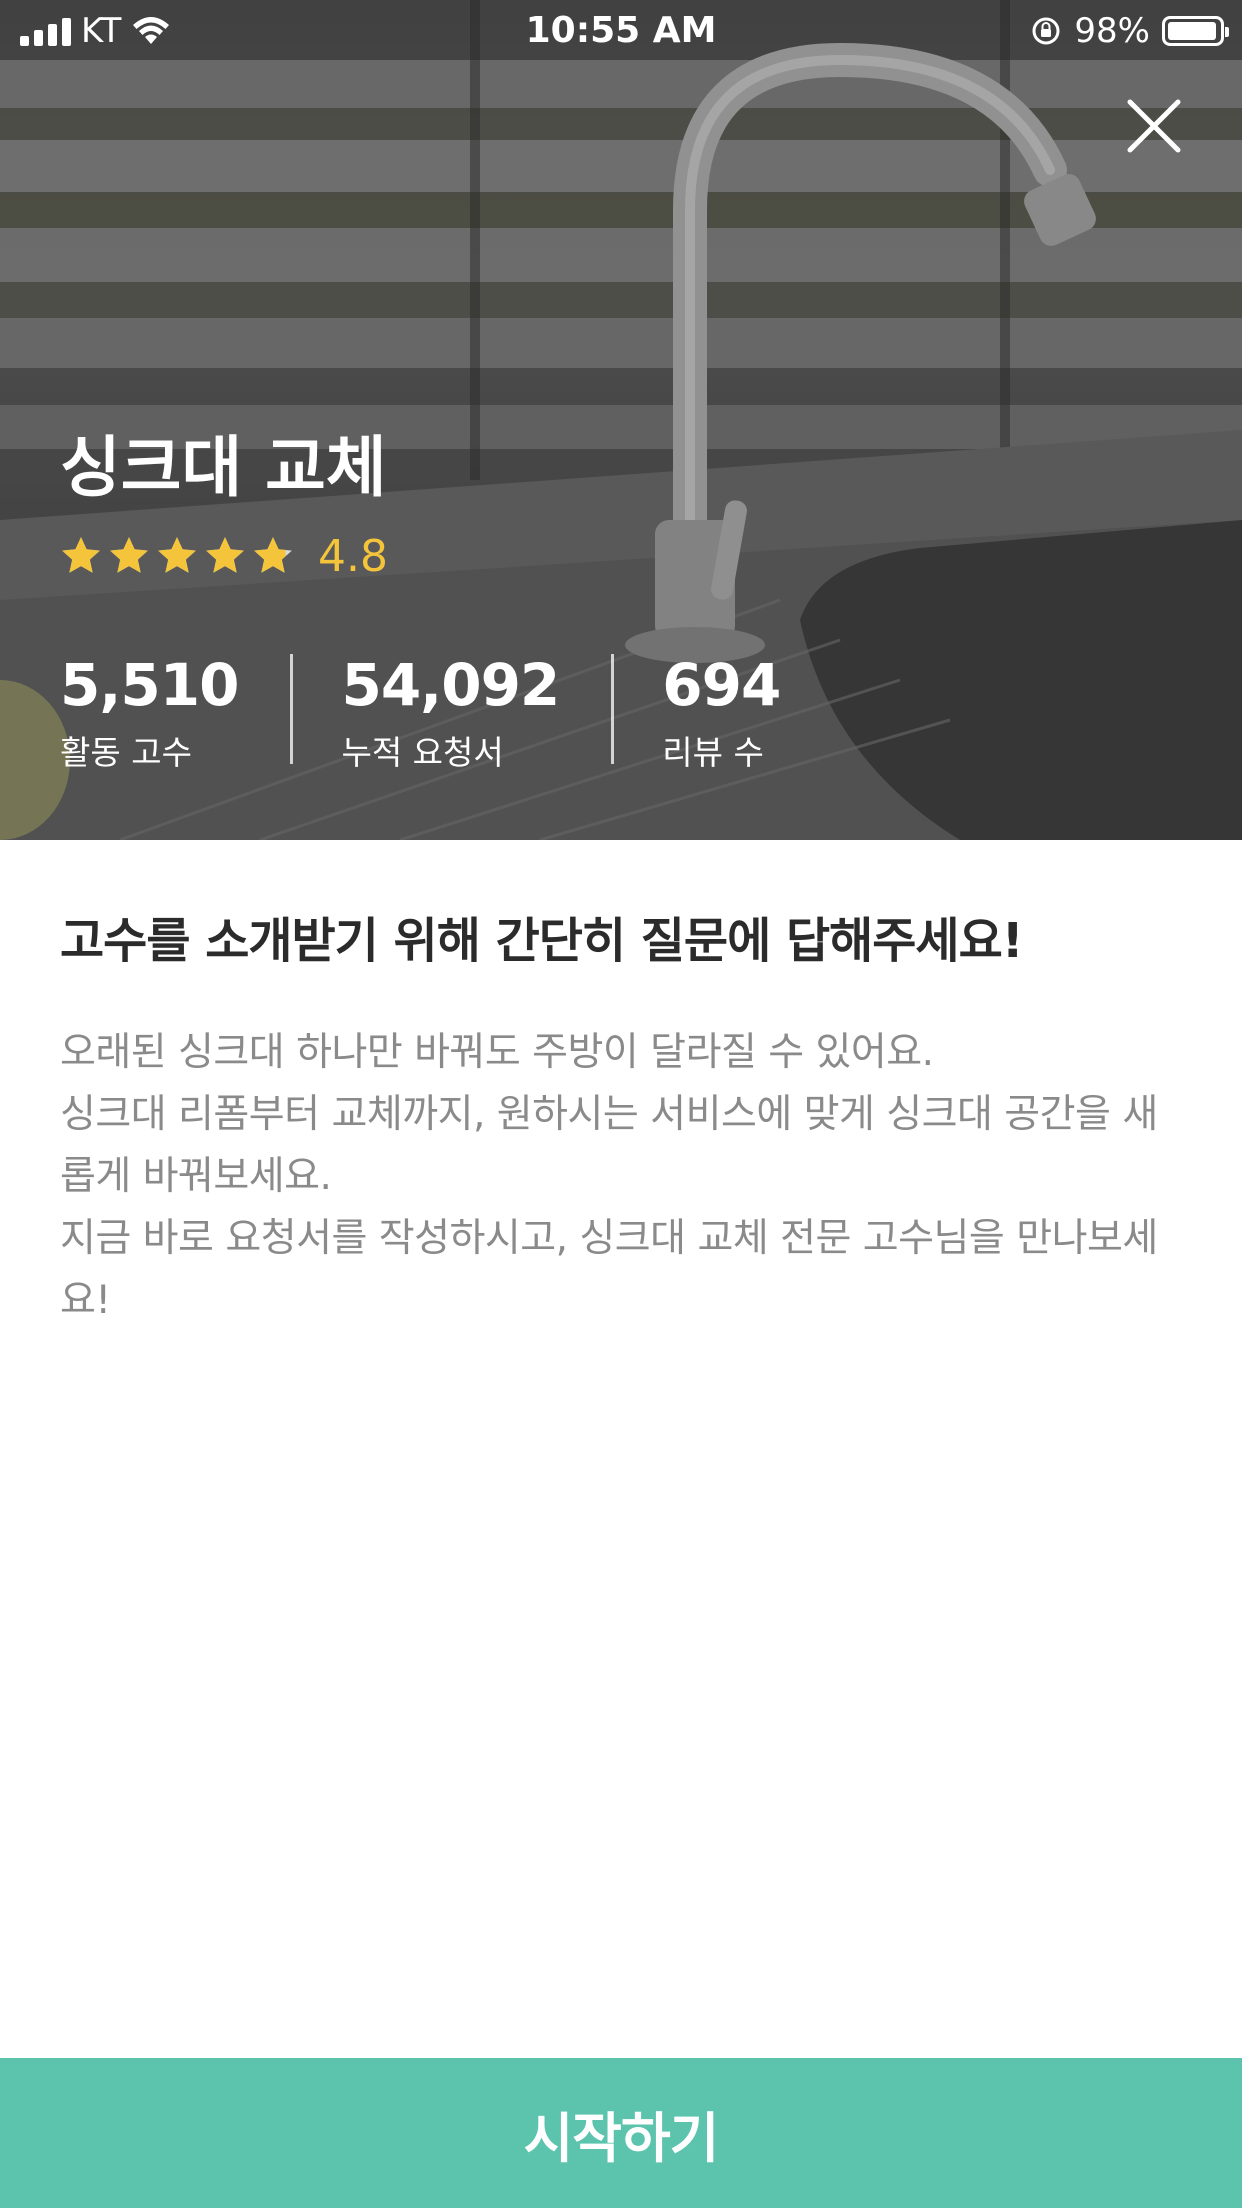 This screenshot has width=1242, height=2208. Describe the element at coordinates (1195, 31) in the screenshot. I see `battery-icon` at that location.